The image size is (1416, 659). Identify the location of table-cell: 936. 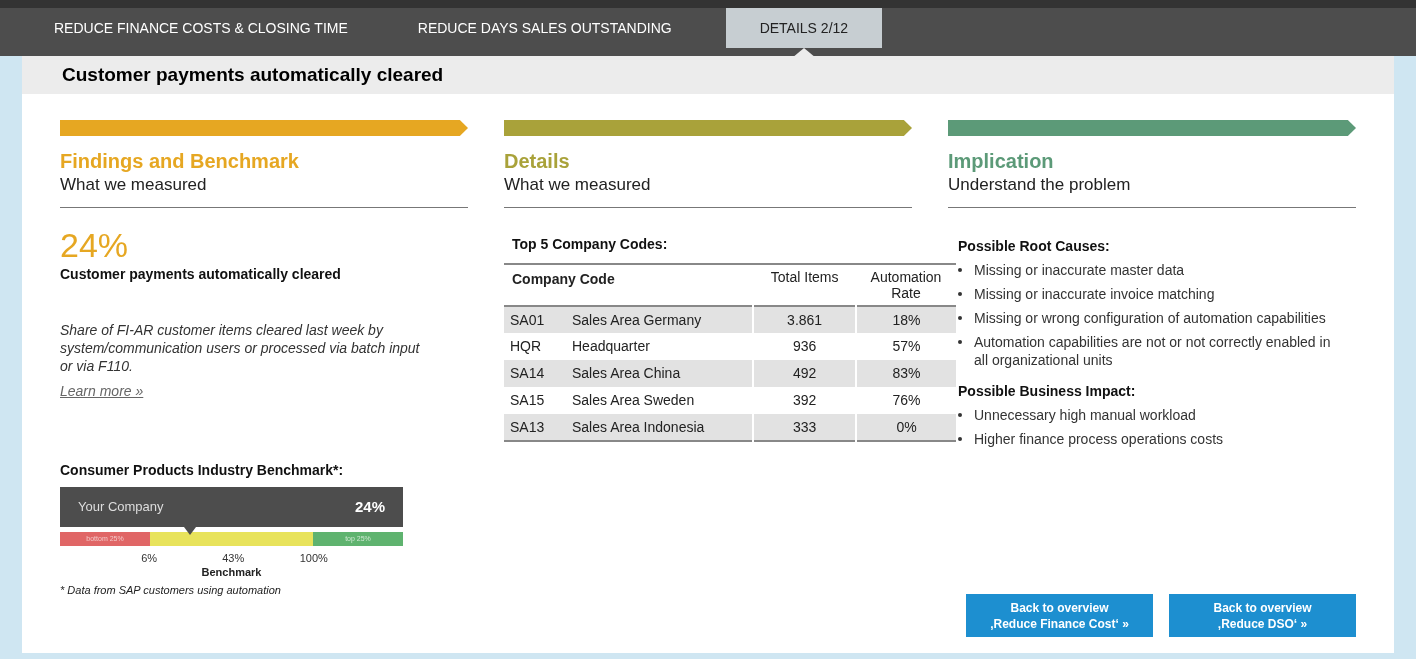
(804, 346).